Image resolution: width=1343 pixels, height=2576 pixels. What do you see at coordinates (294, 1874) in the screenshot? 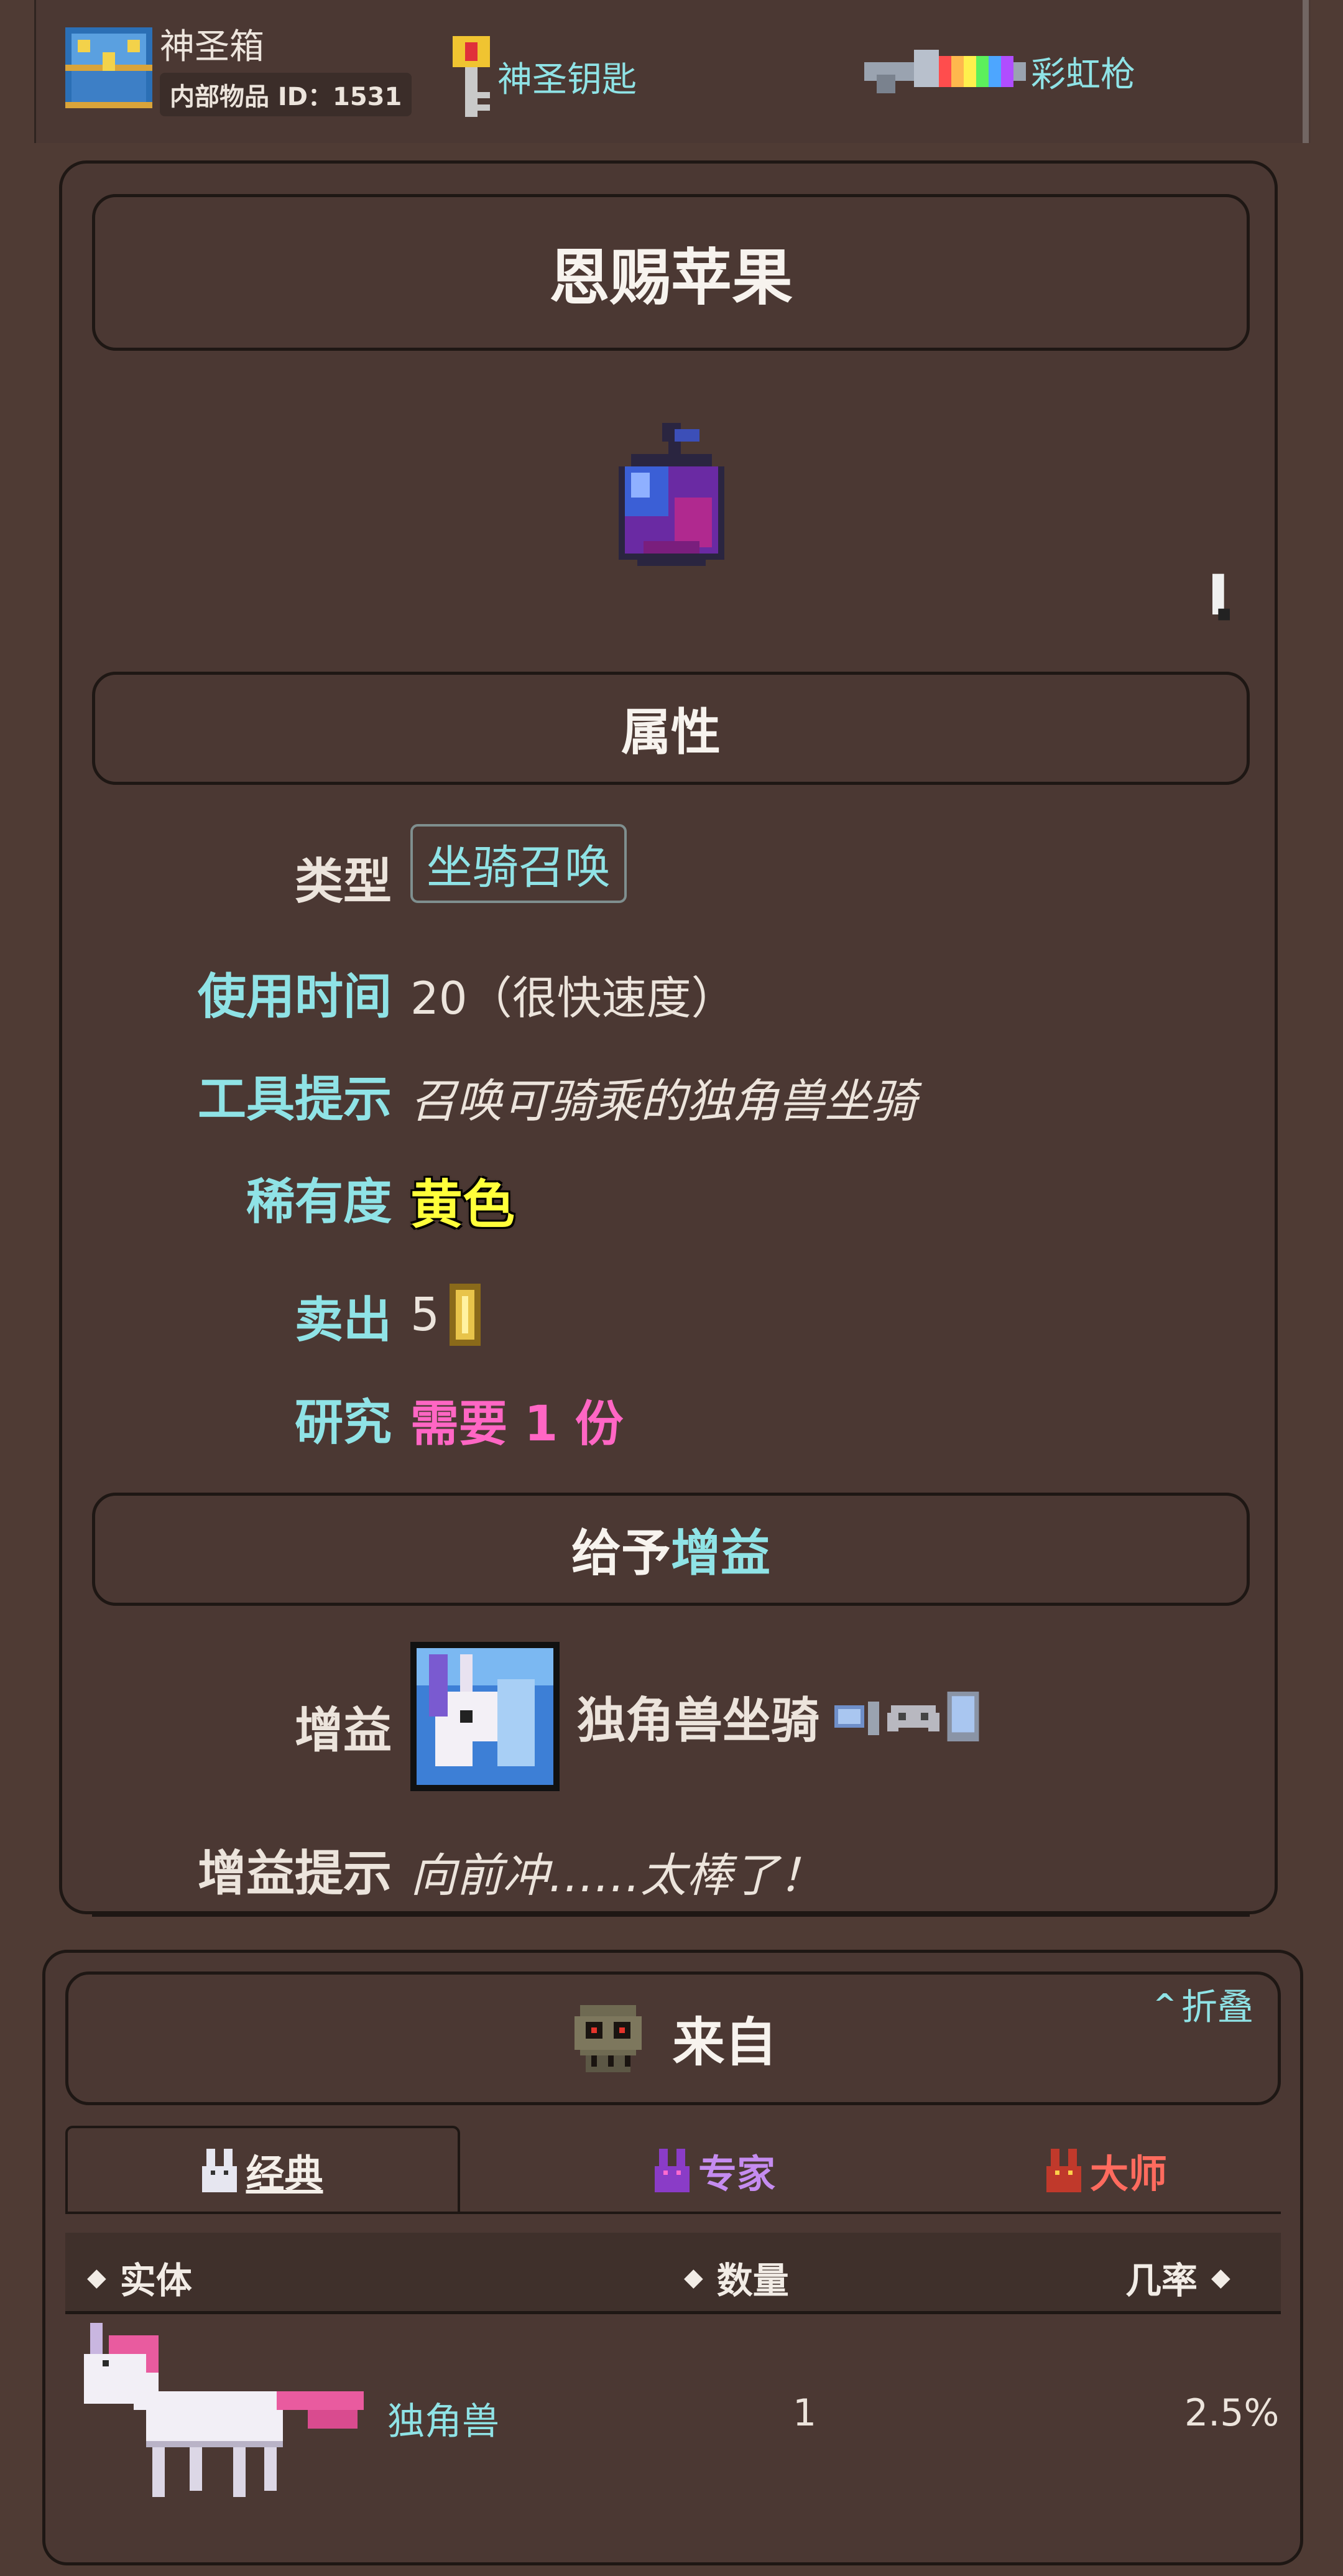
I see `buff-tip-label: 增益提示` at bounding box center [294, 1874].